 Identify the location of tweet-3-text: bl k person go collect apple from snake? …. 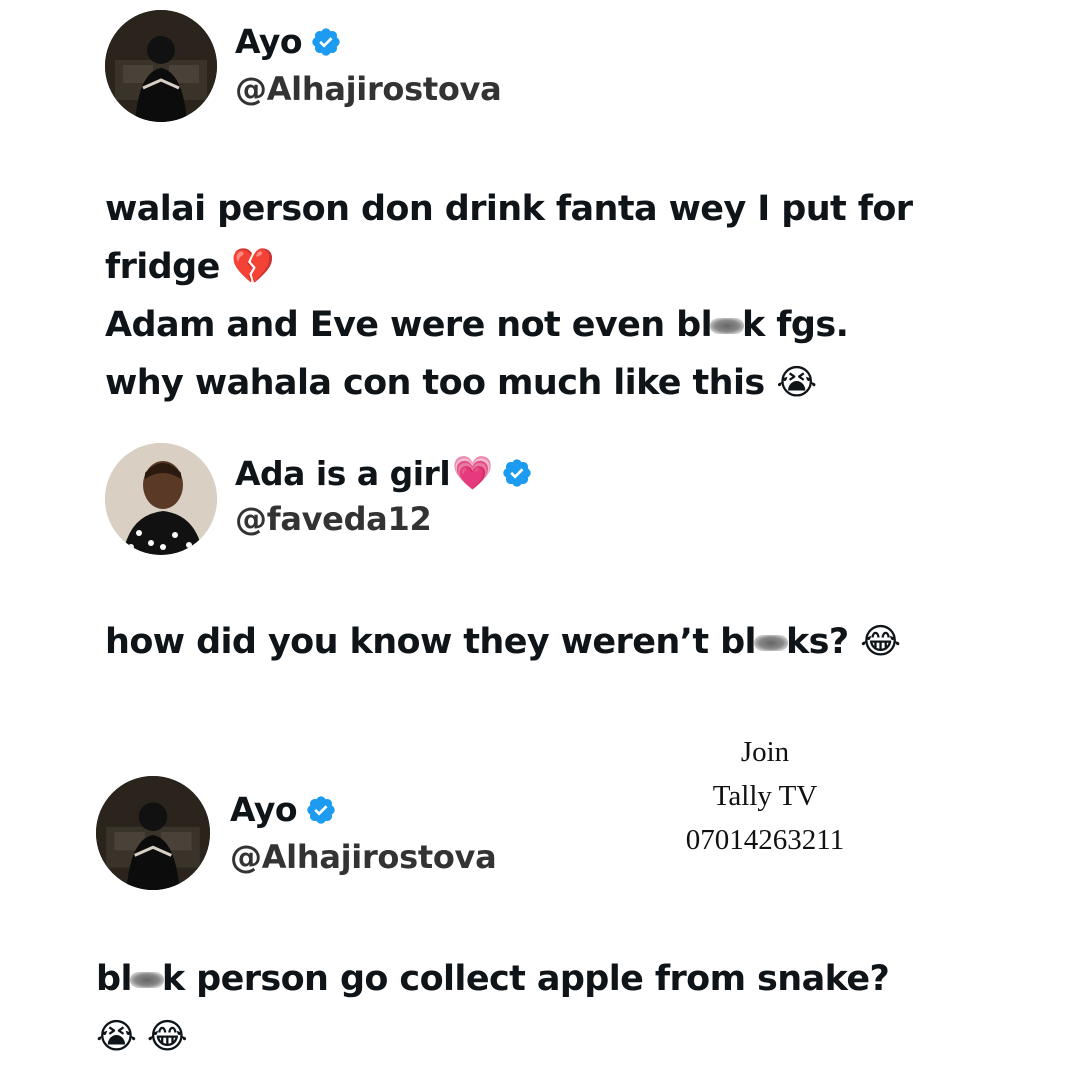
(493, 1008).